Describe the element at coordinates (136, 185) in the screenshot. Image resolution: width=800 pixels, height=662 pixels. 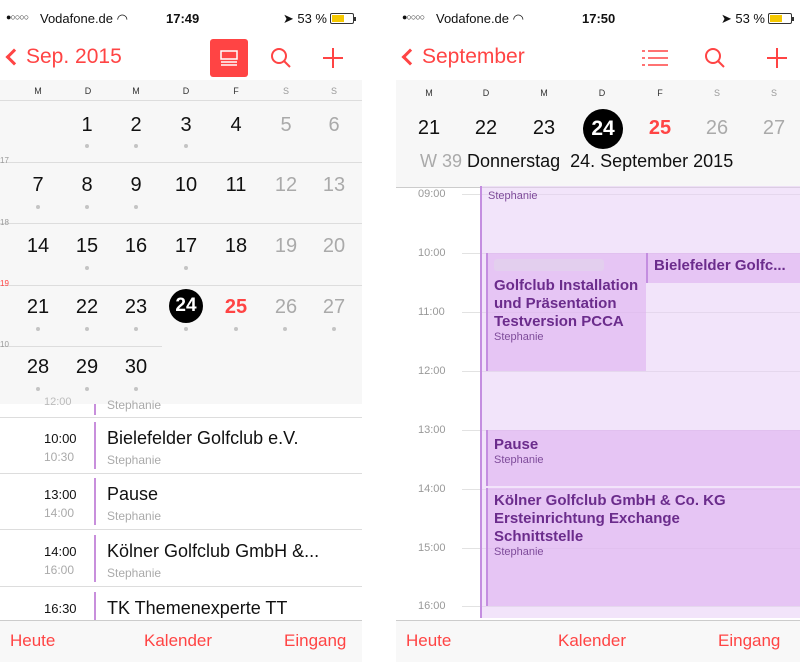
I see `day-cell: 9` at that location.